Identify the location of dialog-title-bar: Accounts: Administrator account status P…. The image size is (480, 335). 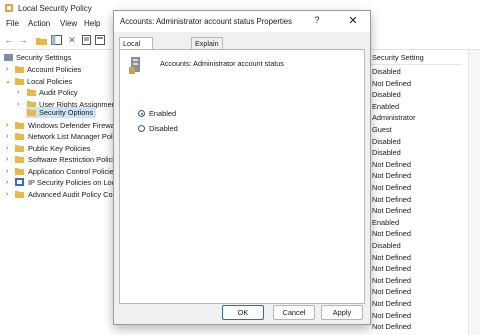
(242, 21).